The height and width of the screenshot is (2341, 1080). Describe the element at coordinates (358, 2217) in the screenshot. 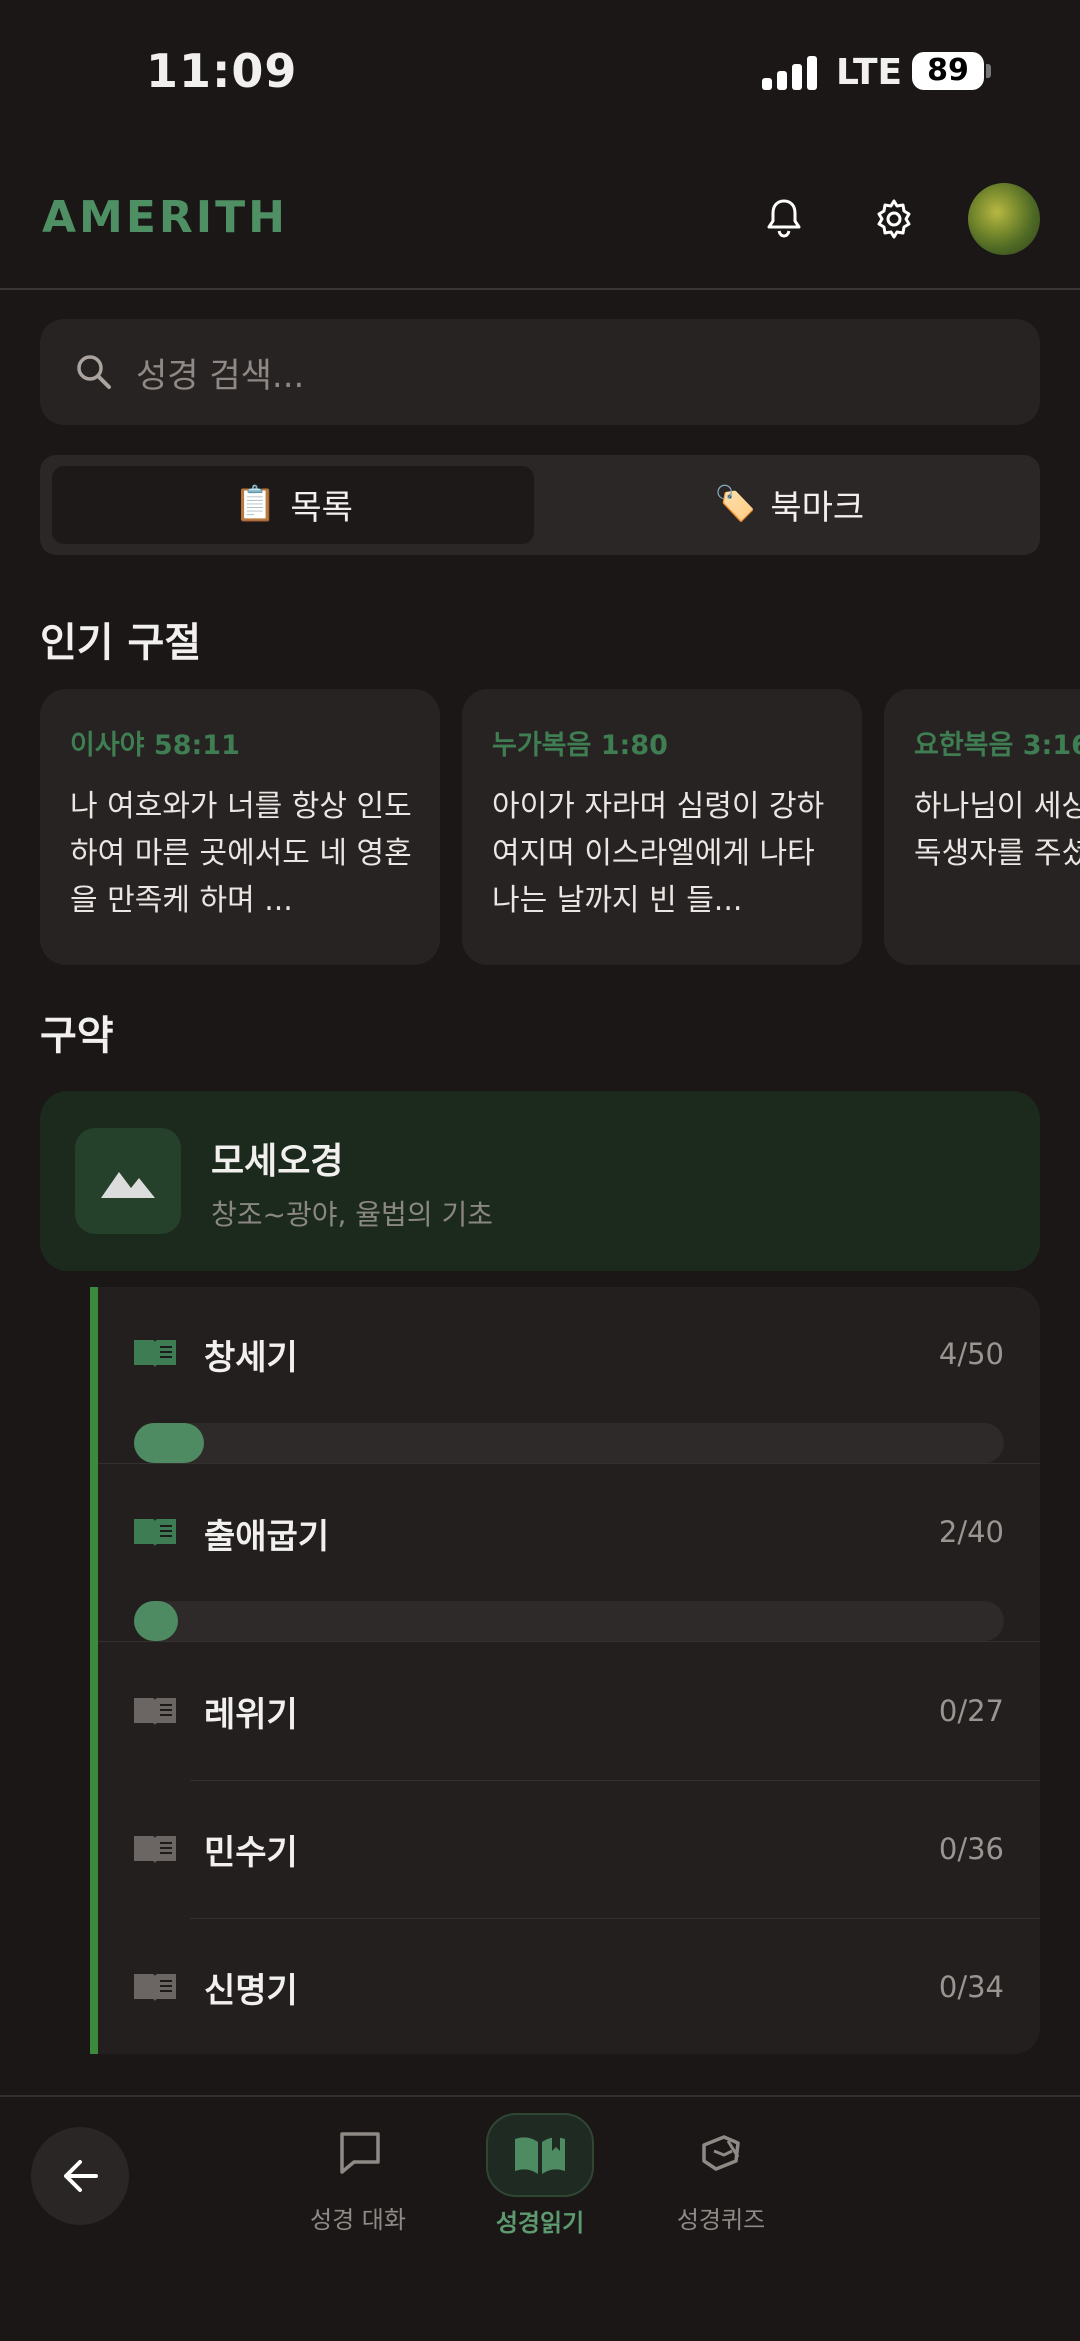

I see `nav-chat-label: 성경 대화` at that location.